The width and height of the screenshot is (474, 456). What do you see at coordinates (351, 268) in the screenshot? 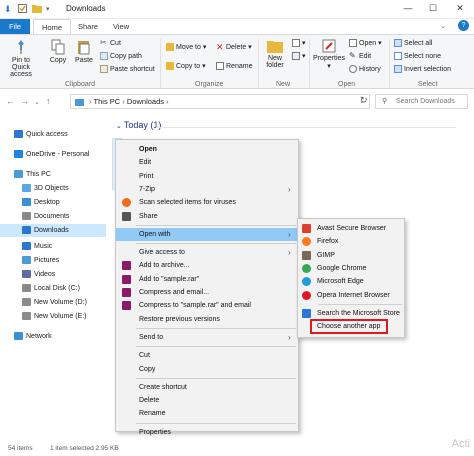
I see `open-with-google-chrome: Google Chrome` at bounding box center [351, 268].